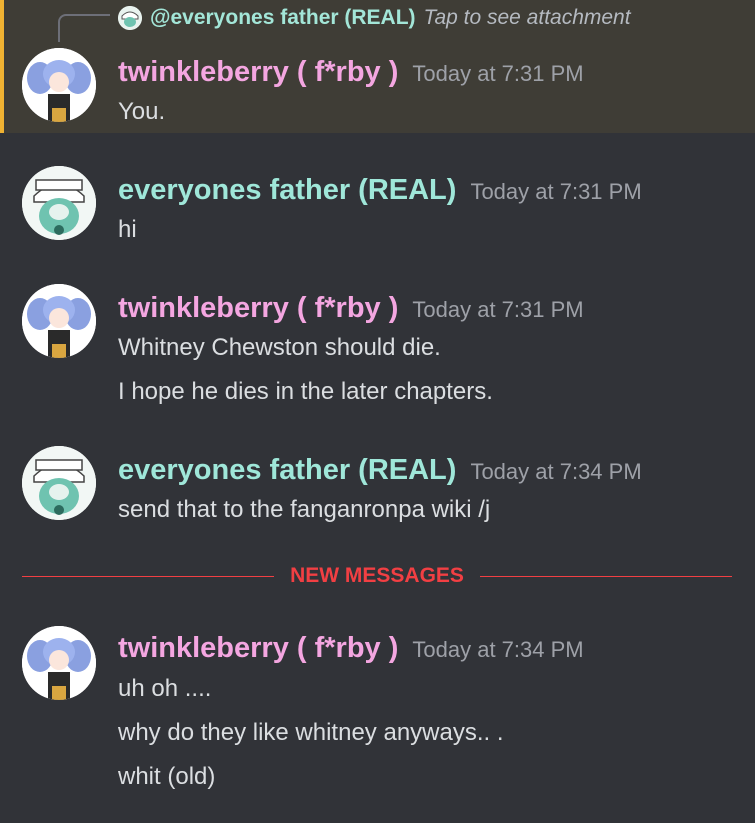  What do you see at coordinates (127, 229) in the screenshot?
I see `message-text: hi` at bounding box center [127, 229].